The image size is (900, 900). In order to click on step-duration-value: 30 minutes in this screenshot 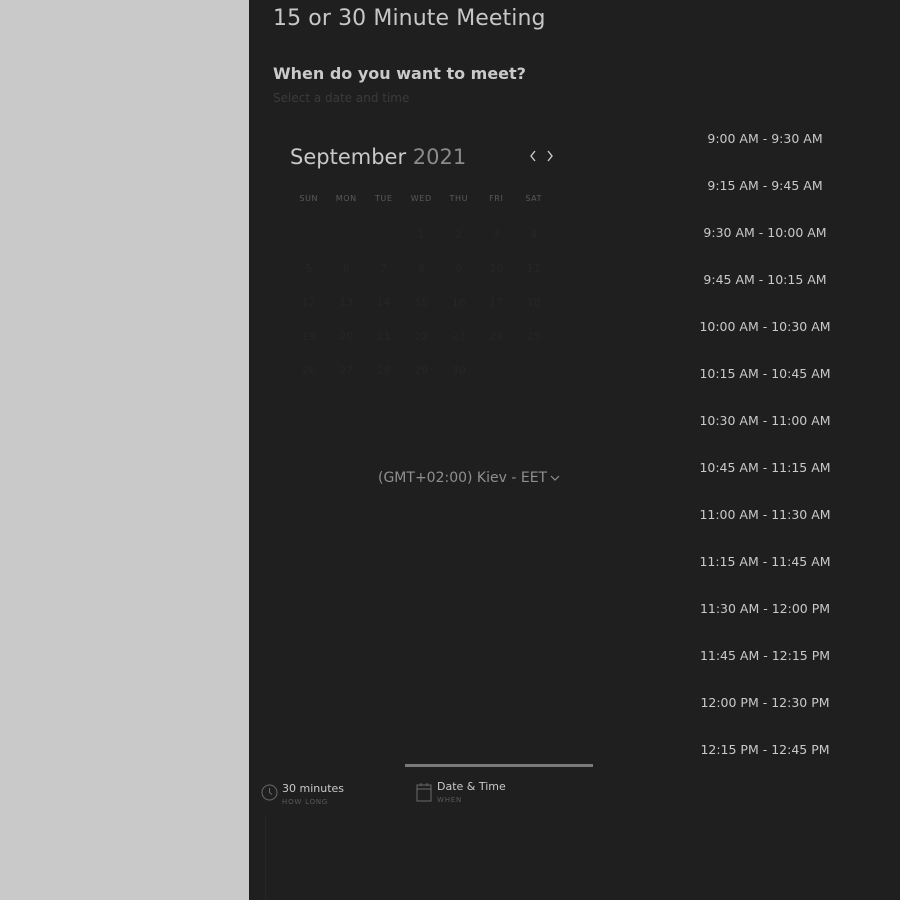, I will do `click(313, 788)`.